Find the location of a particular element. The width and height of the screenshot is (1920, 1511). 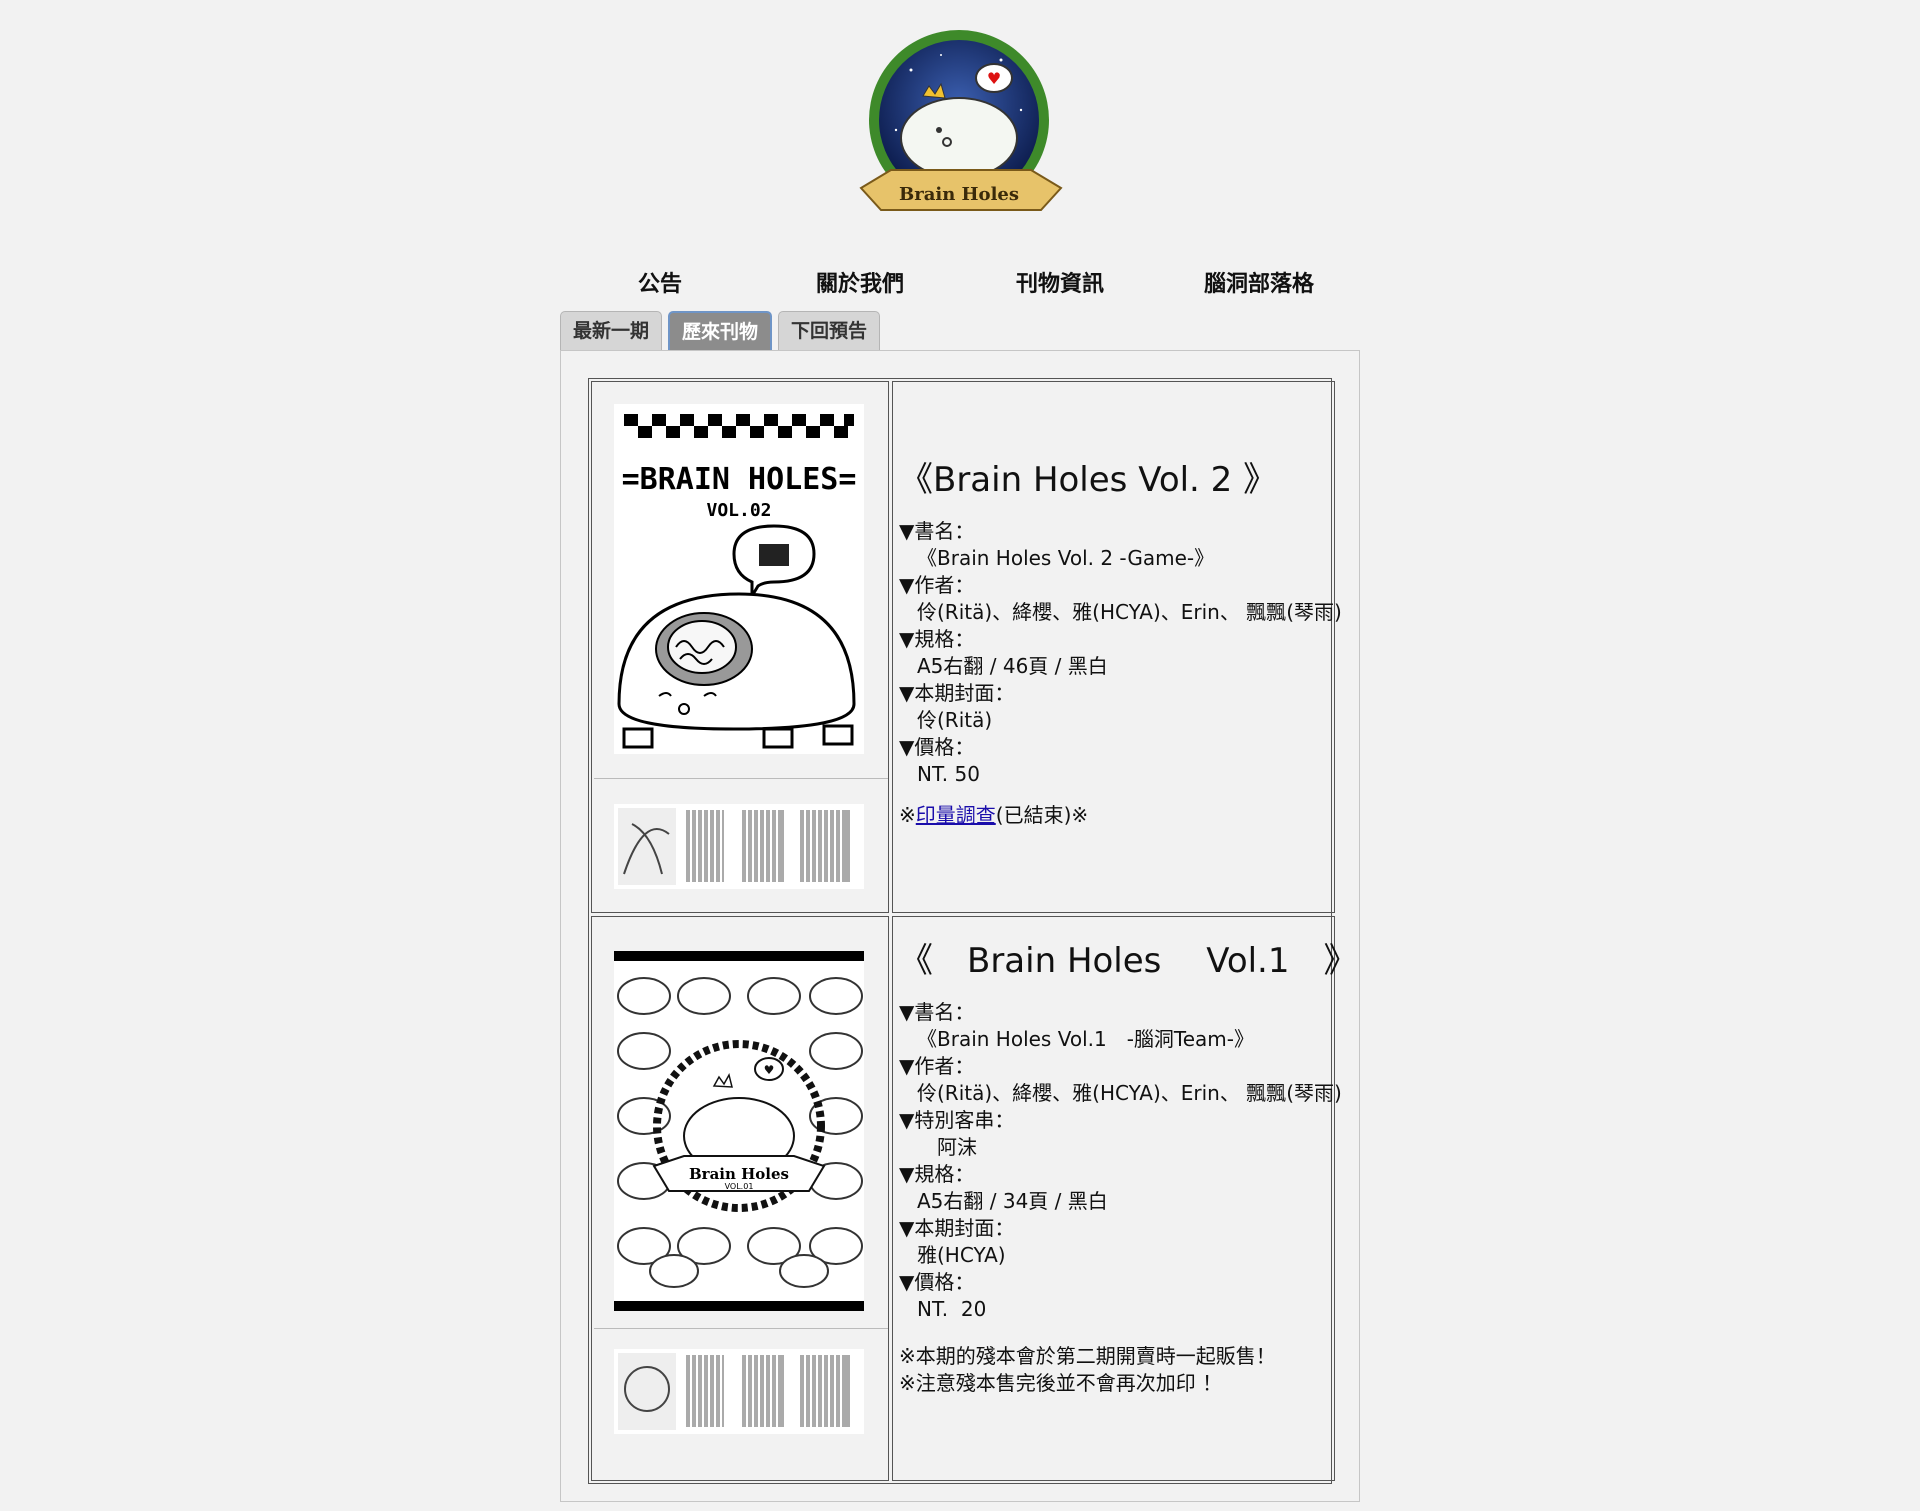

field-value-book-name: 《Brain Holes Vol.1 -腦洞Team-》 is located at coordinates (1086, 1039).